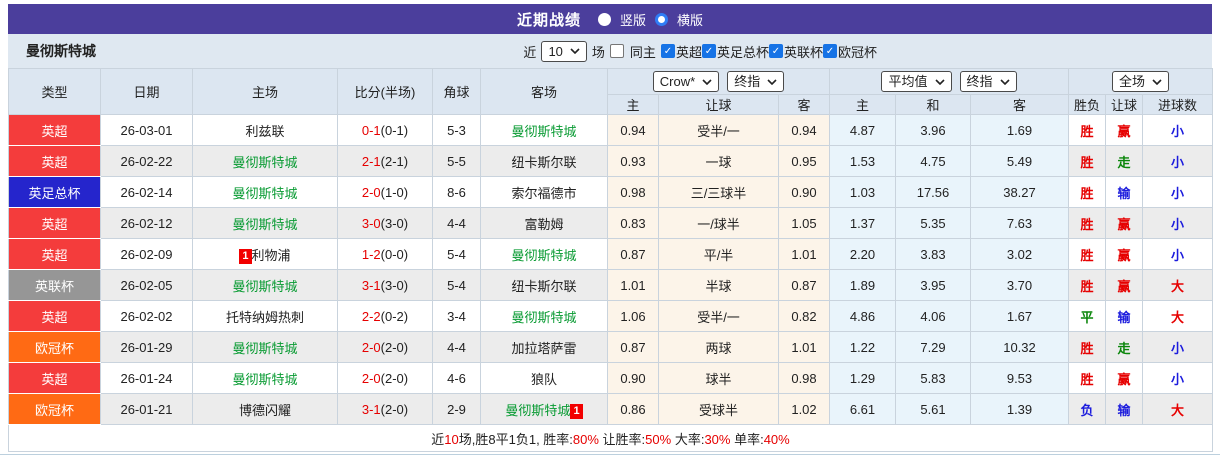  I want to click on half-time-score: (2-0), so click(394, 378).